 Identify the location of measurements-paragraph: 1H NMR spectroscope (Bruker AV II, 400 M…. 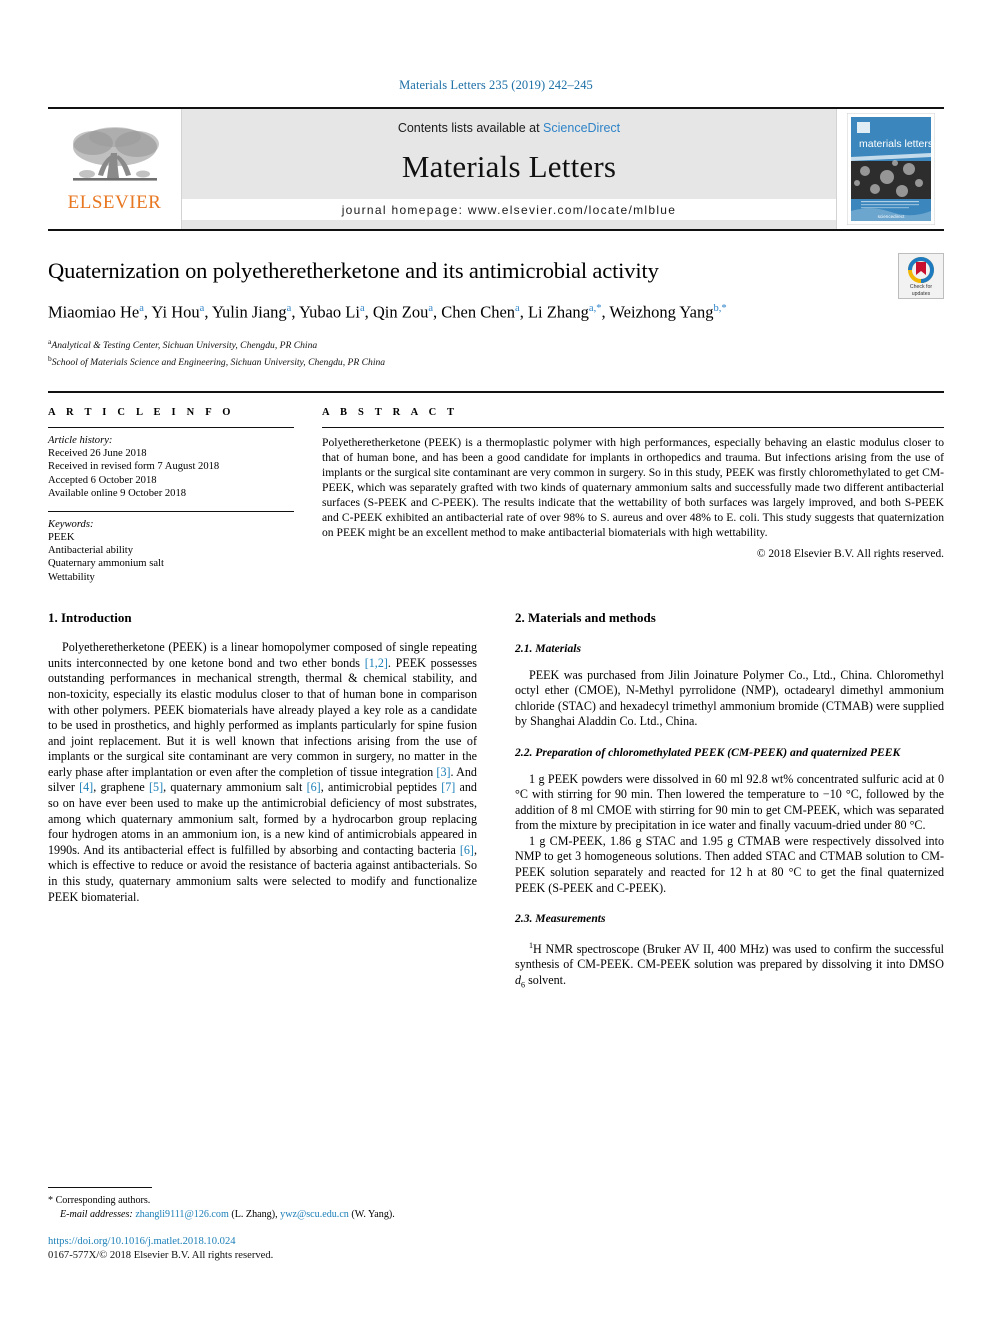
(729, 965).